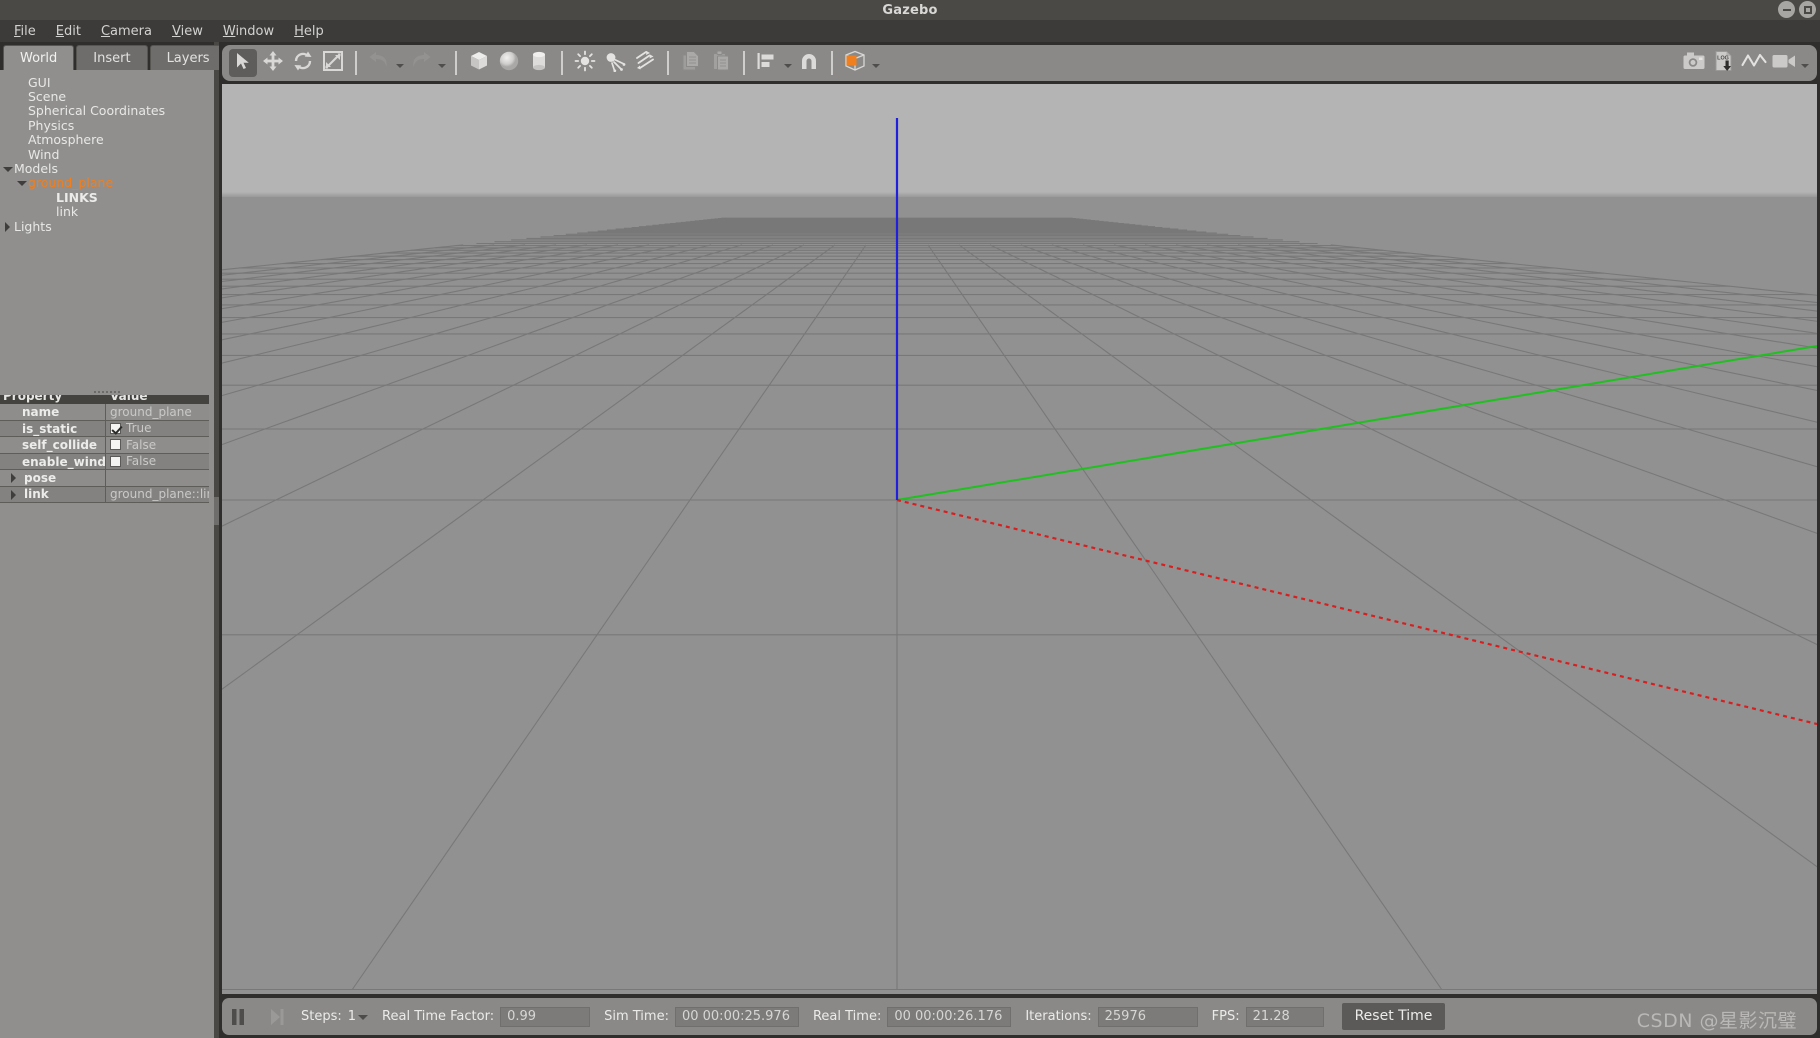 This screenshot has width=1820, height=1038. What do you see at coordinates (1754, 63) in the screenshot?
I see `plot-window-button` at bounding box center [1754, 63].